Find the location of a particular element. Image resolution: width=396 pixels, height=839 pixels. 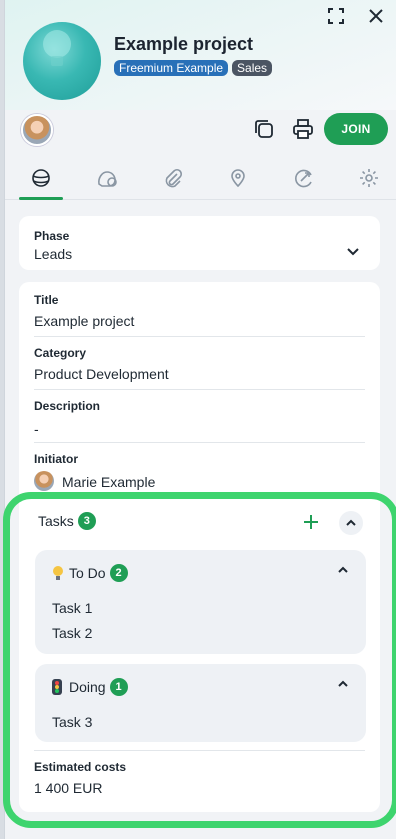

title-label: Title is located at coordinates (46, 300).